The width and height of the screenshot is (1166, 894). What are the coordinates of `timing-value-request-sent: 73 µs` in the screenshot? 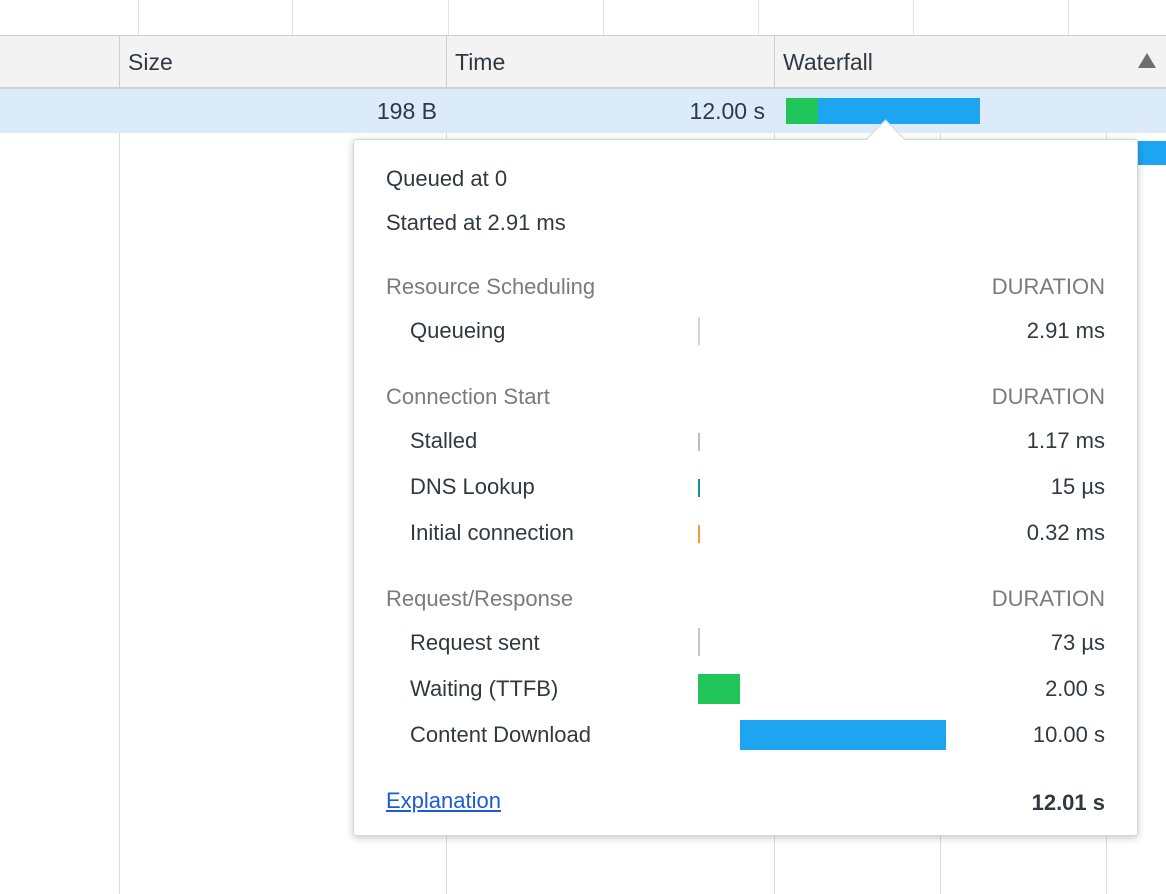 It's located at (1077, 642).